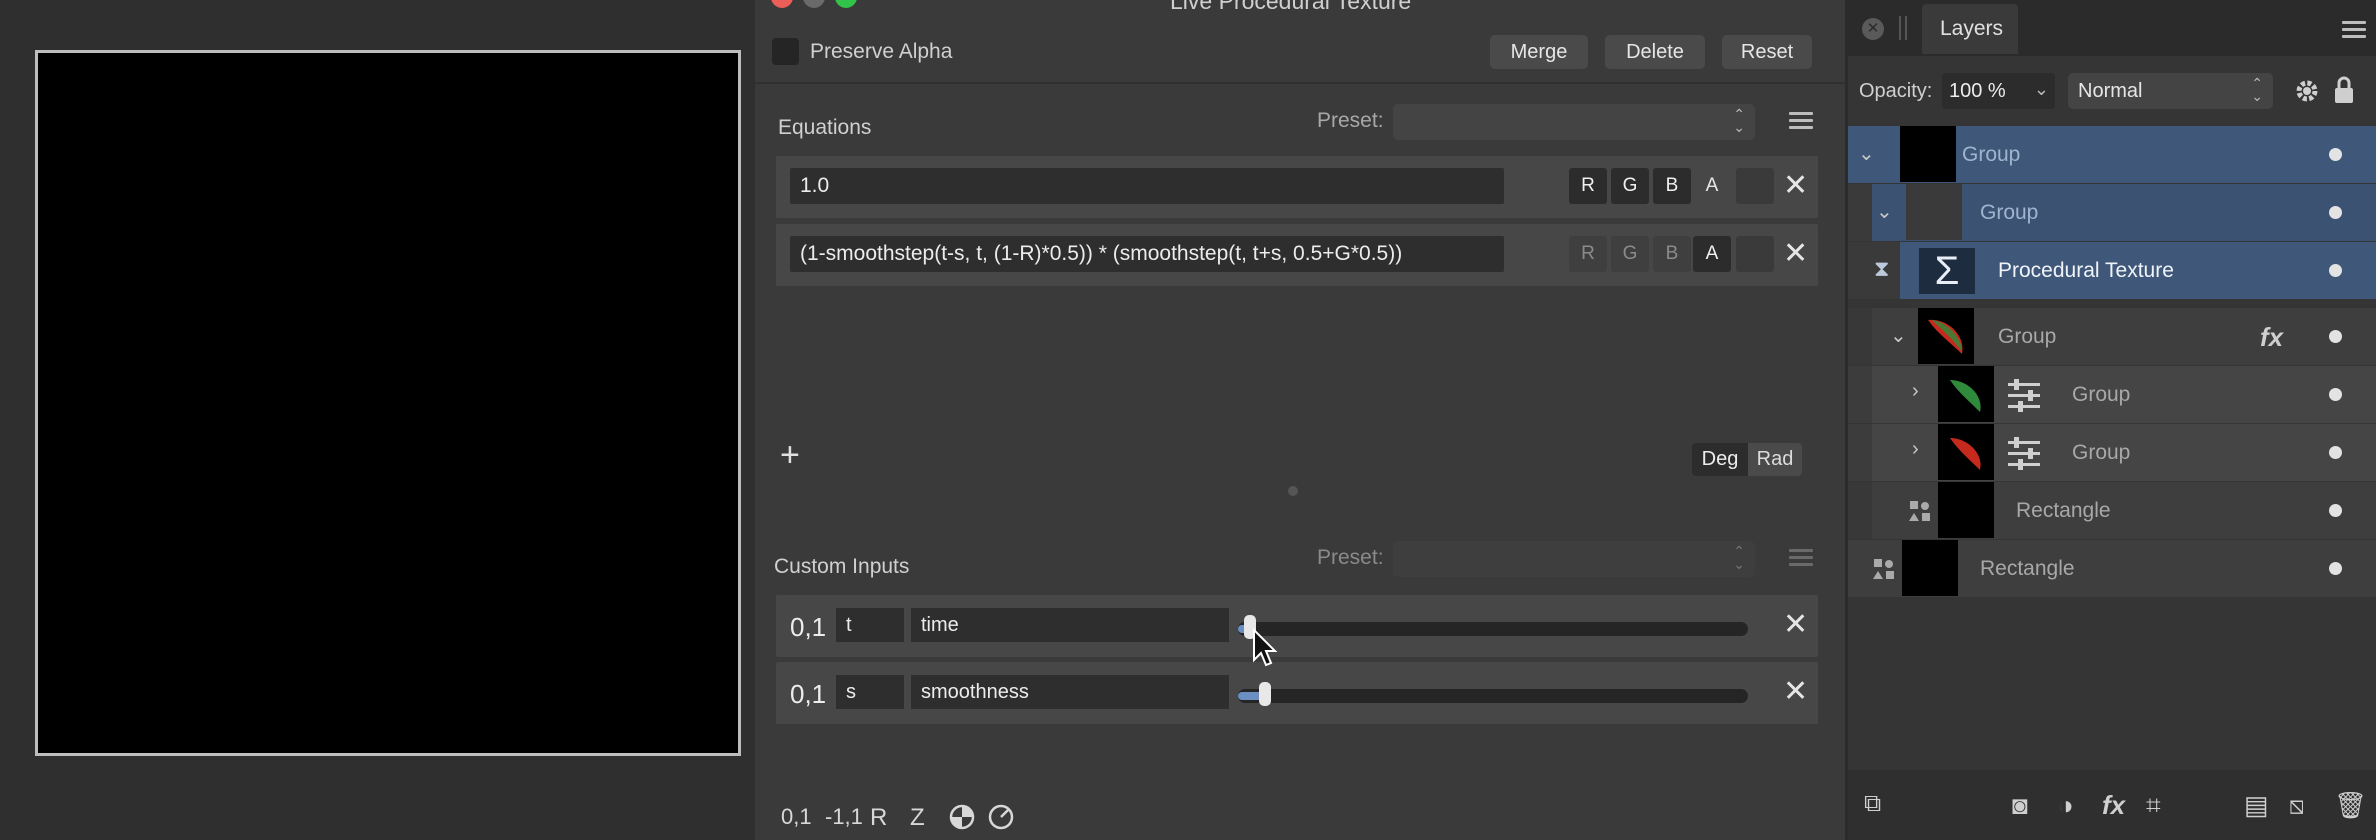  What do you see at coordinates (842, 566) in the screenshot?
I see `custom-inputs-label: Custom Inputs` at bounding box center [842, 566].